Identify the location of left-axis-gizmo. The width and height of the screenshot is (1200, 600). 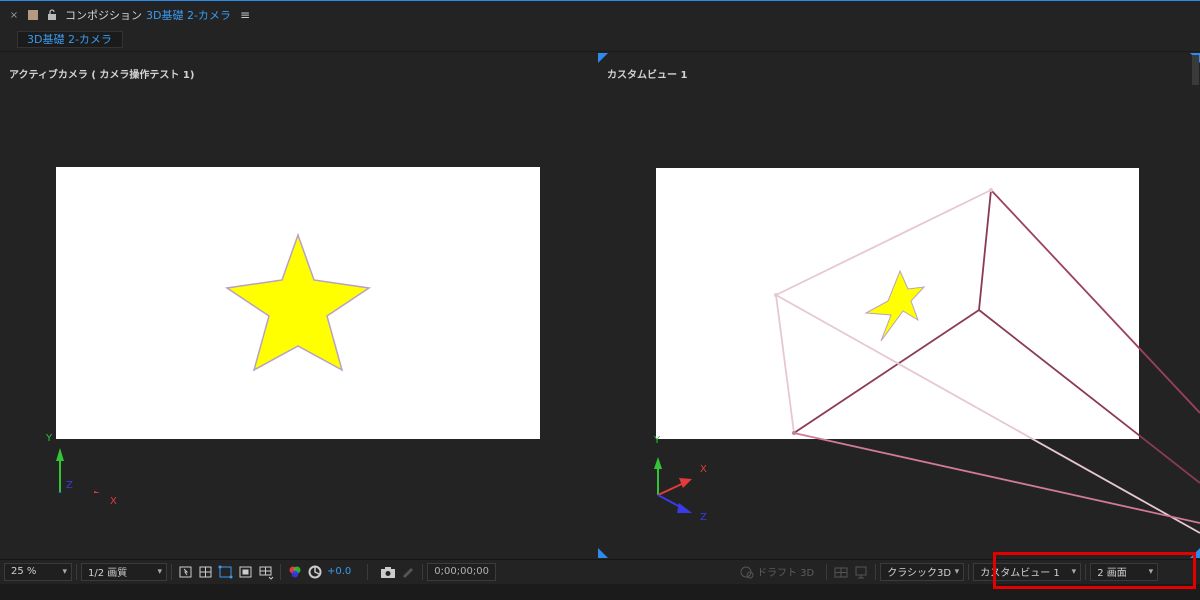
(78, 470).